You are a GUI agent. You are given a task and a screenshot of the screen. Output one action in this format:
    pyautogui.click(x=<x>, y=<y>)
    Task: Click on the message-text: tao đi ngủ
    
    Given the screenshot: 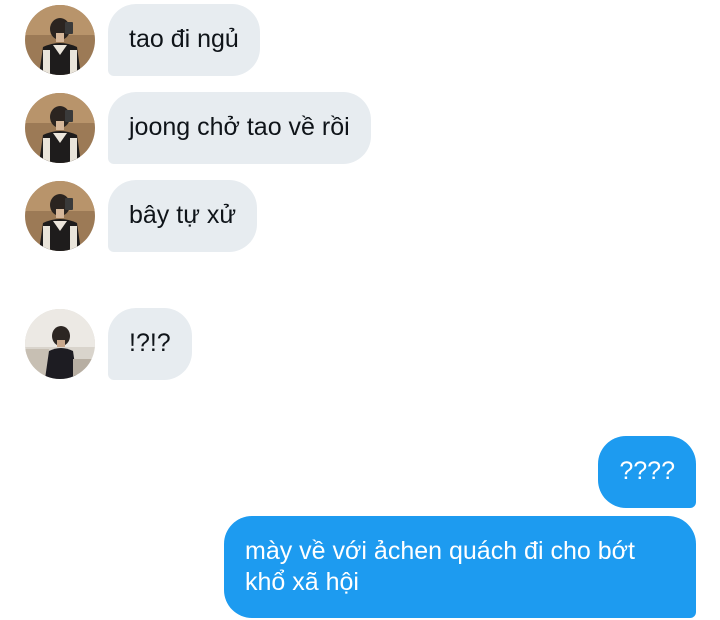 What is the action you would take?
    pyautogui.click(x=184, y=39)
    